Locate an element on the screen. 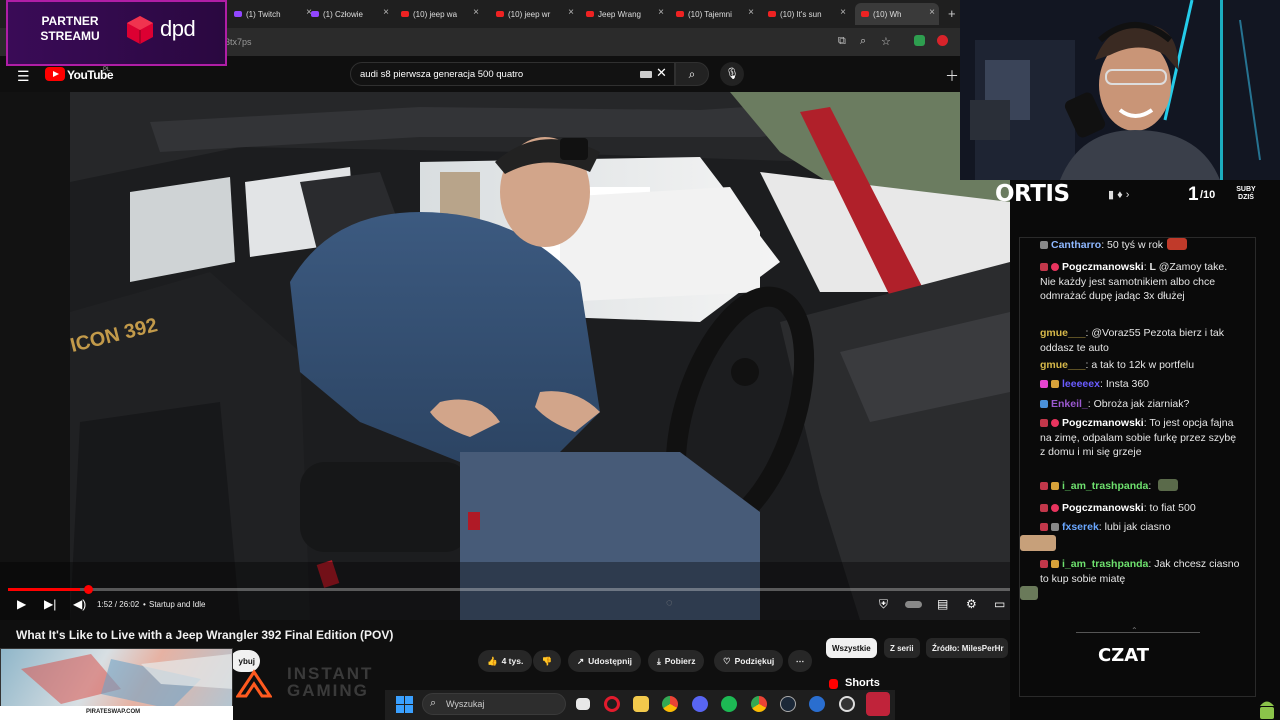 This screenshot has height=720, width=1280. thanks-button: ♡ Podziękuj is located at coordinates (749, 661).